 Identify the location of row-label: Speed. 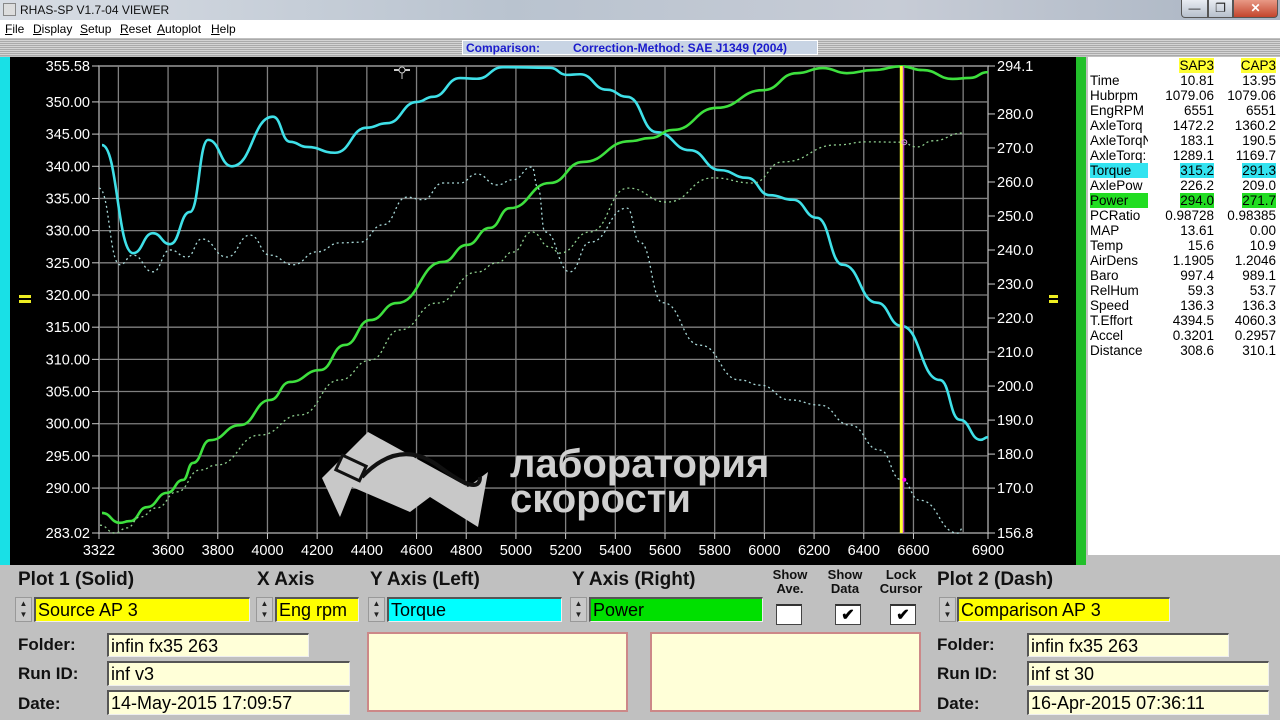
(1110, 305).